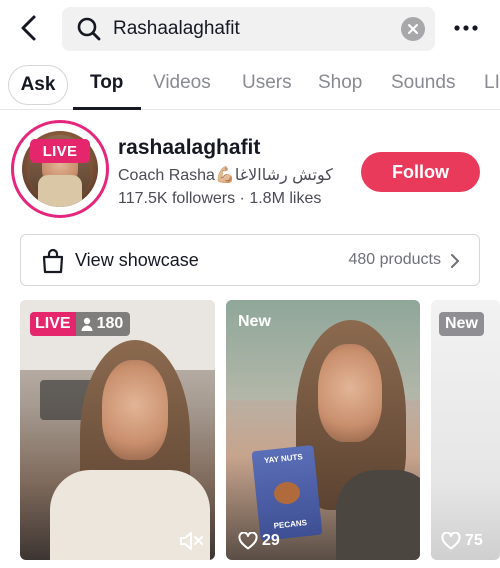  I want to click on top-bar: Rashaalaghafit, so click(250, 29).